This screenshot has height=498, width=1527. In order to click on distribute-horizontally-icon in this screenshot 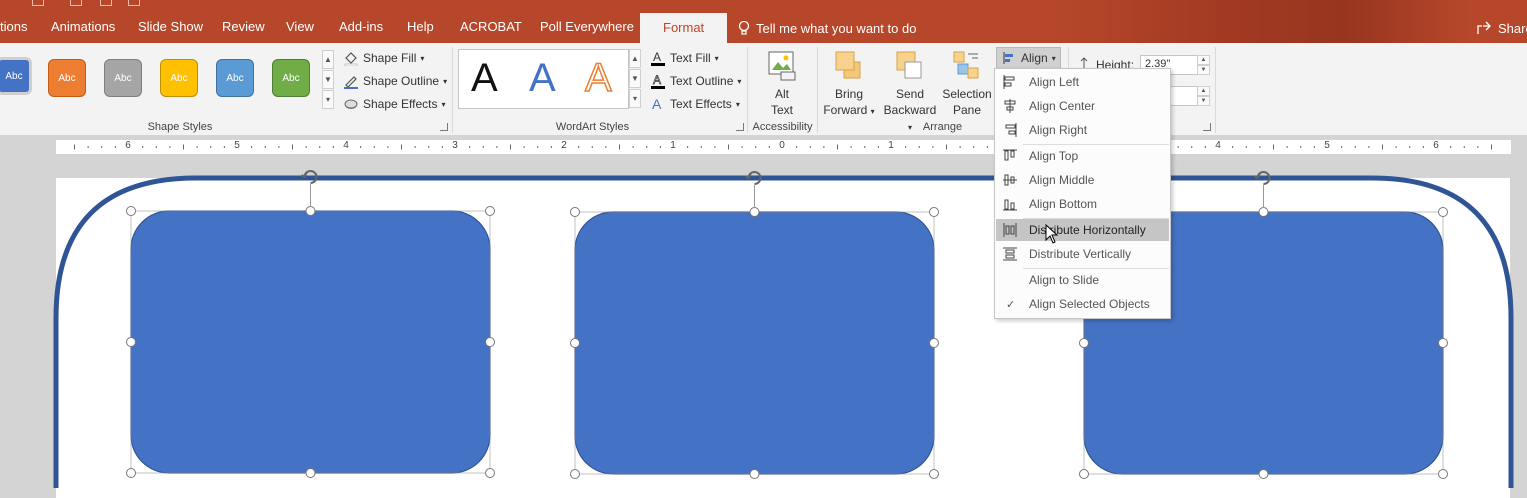, I will do `click(1010, 230)`.